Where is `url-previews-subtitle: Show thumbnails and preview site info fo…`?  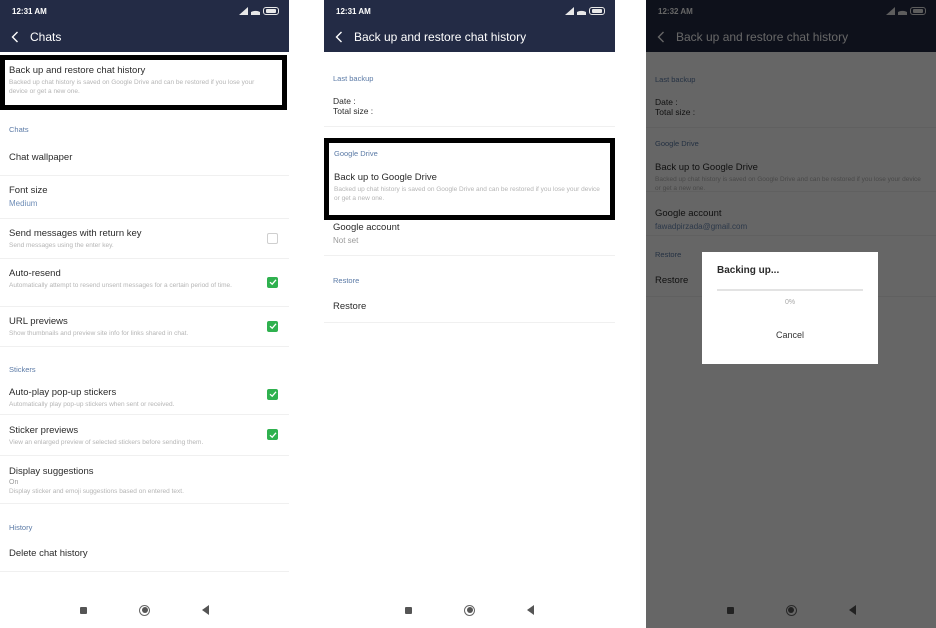 url-previews-subtitle: Show thumbnails and preview site info fo… is located at coordinates (99, 333).